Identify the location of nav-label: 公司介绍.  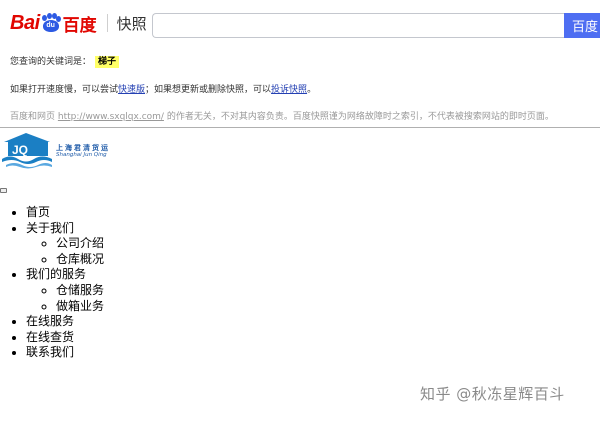
(80, 243).